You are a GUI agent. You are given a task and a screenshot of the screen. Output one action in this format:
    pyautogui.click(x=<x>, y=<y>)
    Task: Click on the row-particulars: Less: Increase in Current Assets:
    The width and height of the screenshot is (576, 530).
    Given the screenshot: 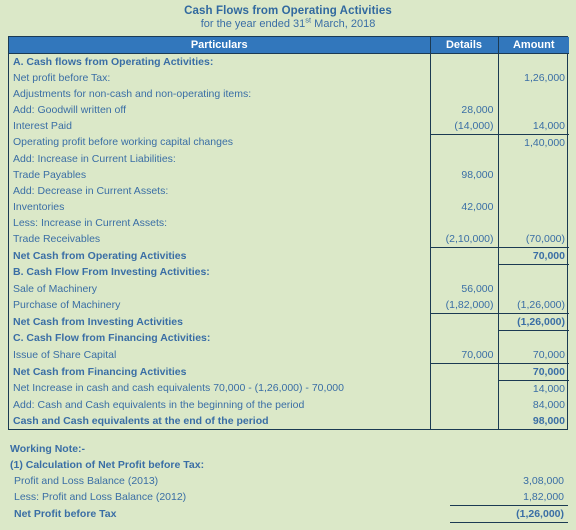 What is the action you would take?
    pyautogui.click(x=220, y=222)
    